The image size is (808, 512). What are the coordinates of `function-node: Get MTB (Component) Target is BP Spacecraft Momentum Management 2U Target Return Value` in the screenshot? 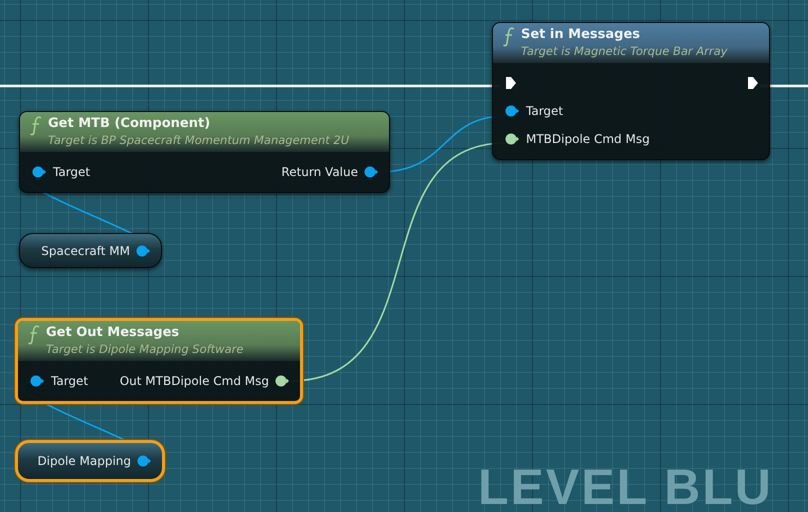 It's located at (204, 152).